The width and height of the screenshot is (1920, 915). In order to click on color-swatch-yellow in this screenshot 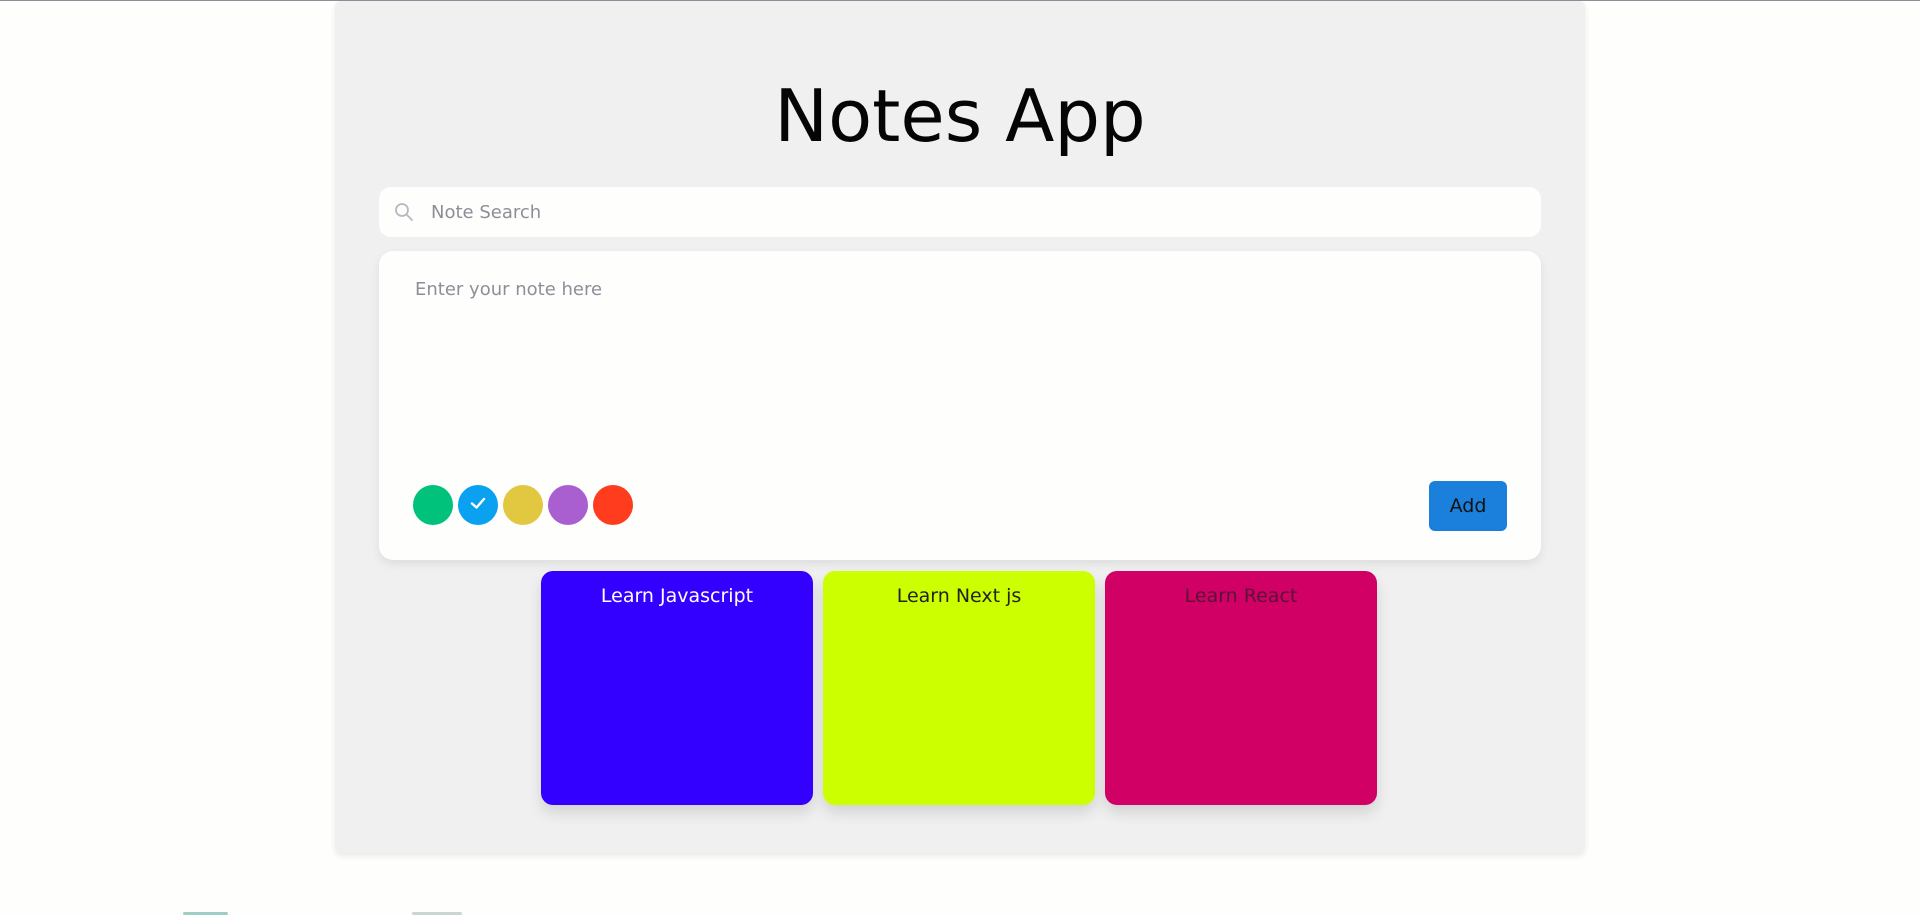, I will do `click(523, 505)`.